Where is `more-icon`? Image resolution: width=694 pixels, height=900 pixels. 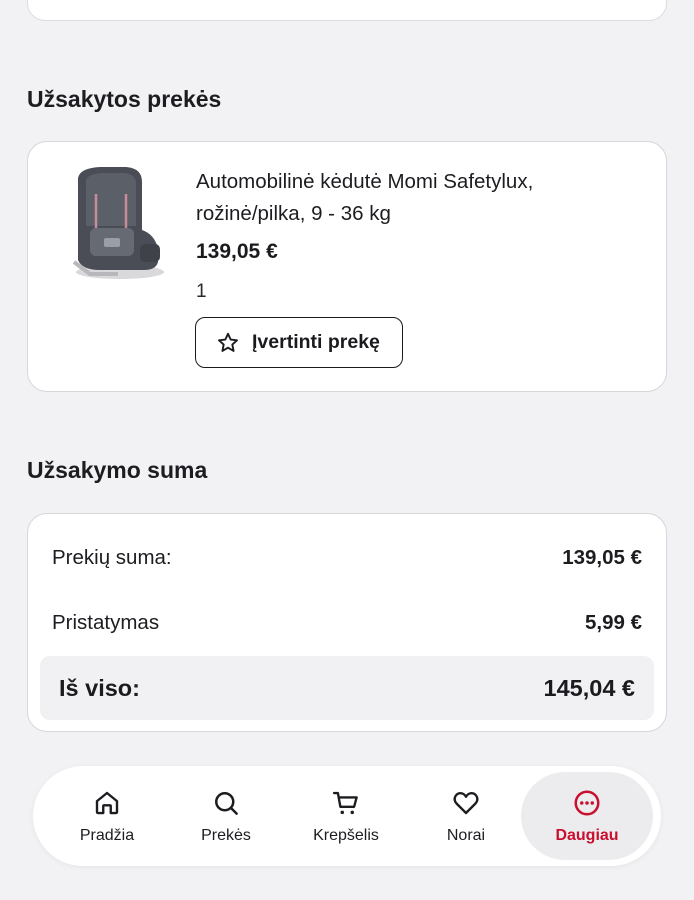
more-icon is located at coordinates (587, 802).